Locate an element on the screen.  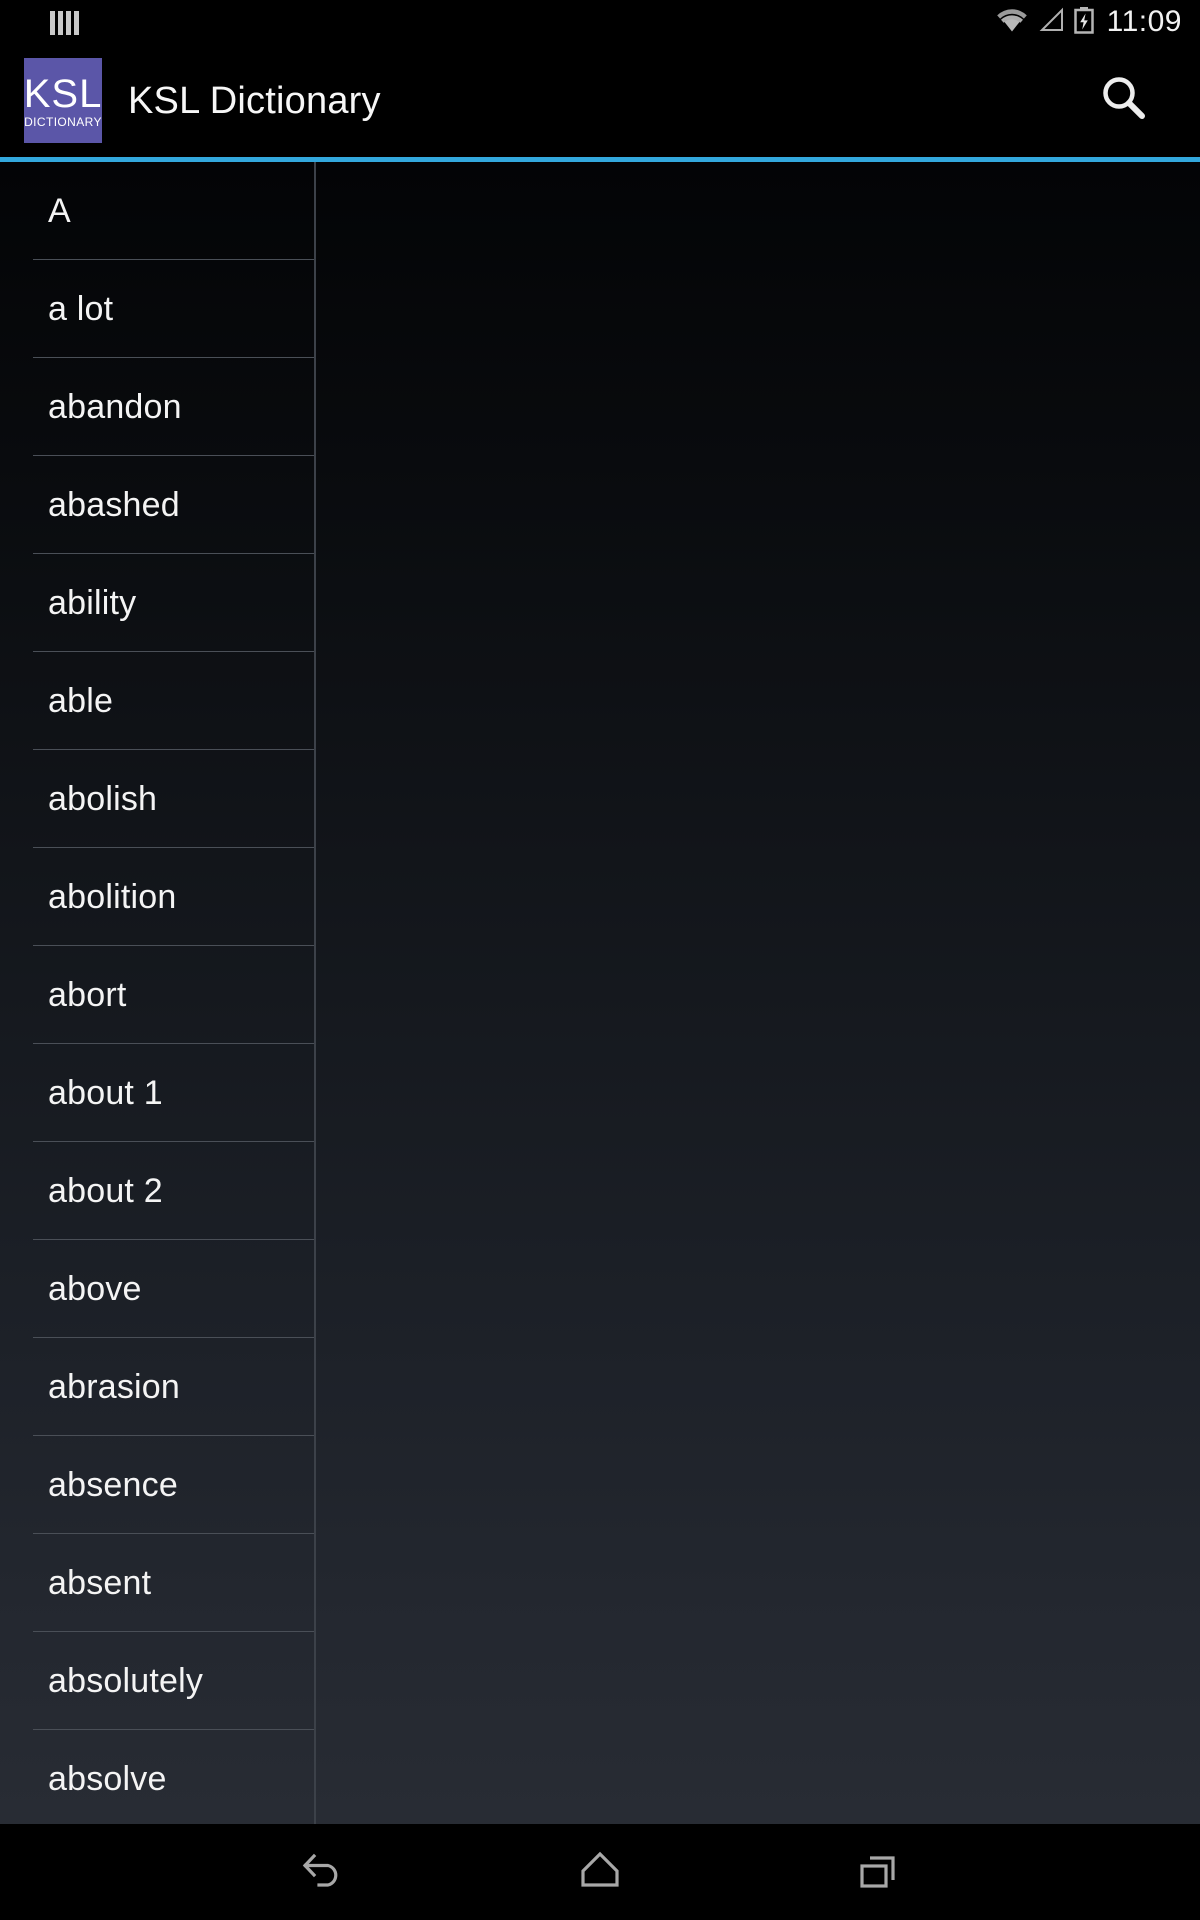
list-item-label: abandon is located at coordinates (115, 407).